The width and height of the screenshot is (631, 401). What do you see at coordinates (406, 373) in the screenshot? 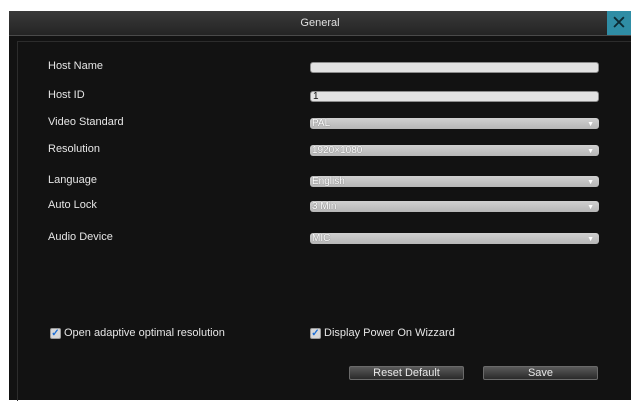
I see `reset-default-button: Reset Default` at bounding box center [406, 373].